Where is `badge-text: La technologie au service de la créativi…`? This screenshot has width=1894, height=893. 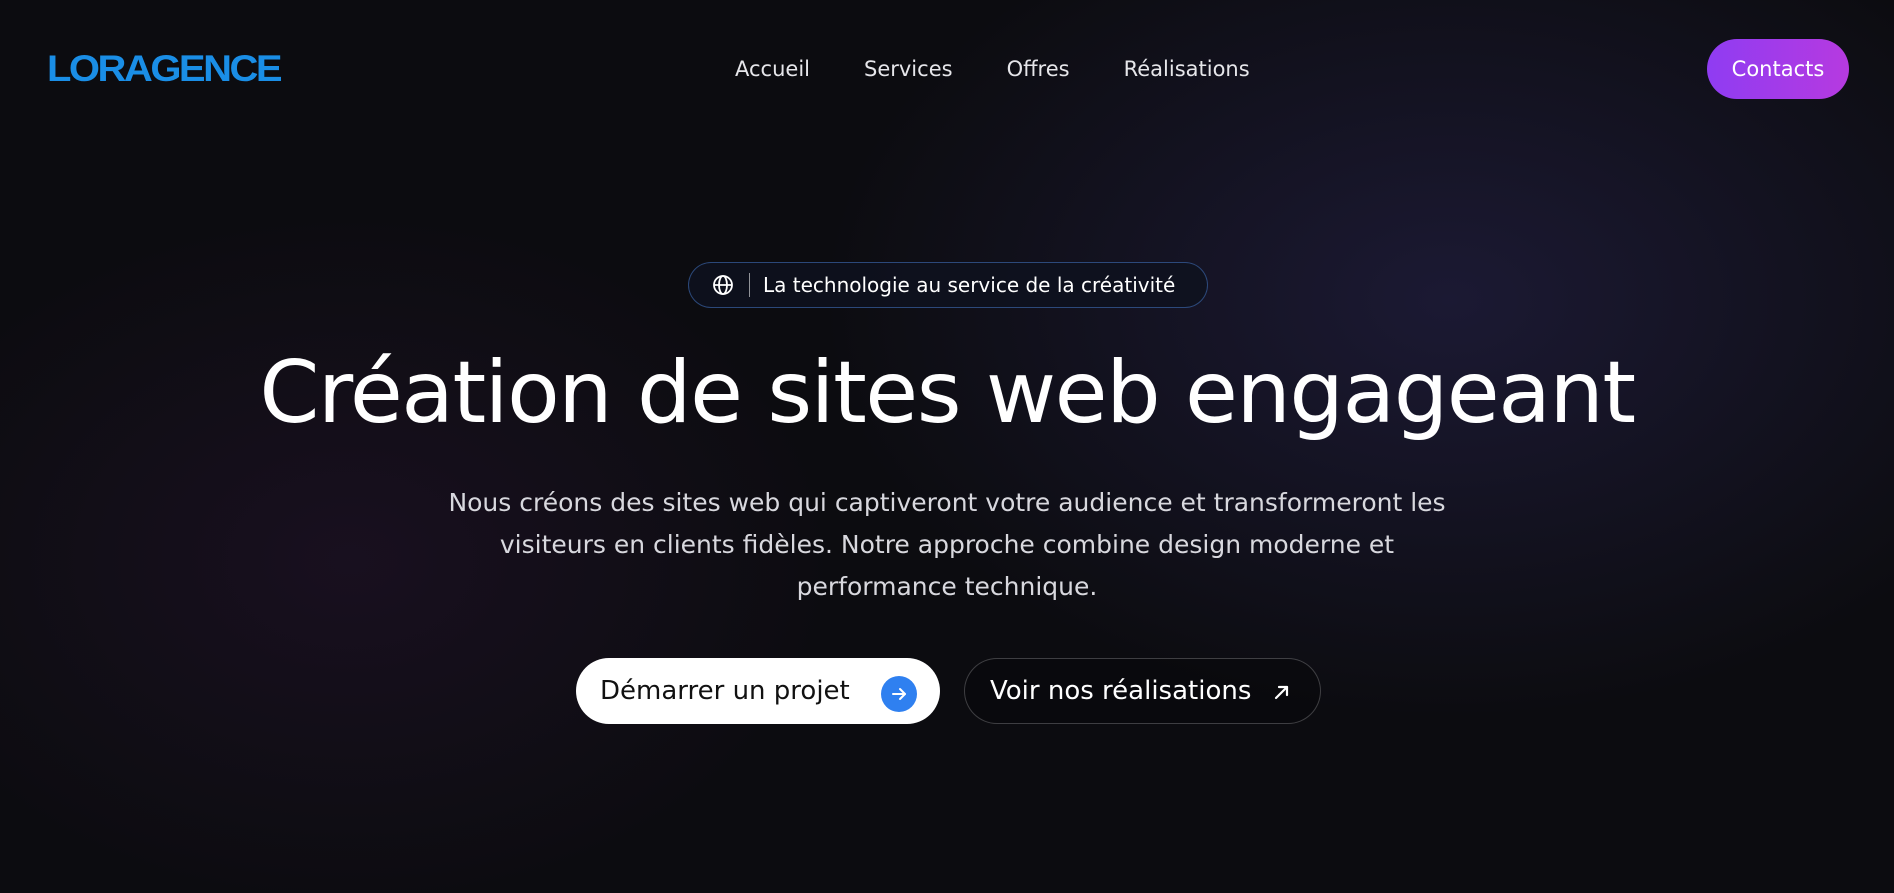 badge-text: La technologie au service de la créativi… is located at coordinates (969, 285).